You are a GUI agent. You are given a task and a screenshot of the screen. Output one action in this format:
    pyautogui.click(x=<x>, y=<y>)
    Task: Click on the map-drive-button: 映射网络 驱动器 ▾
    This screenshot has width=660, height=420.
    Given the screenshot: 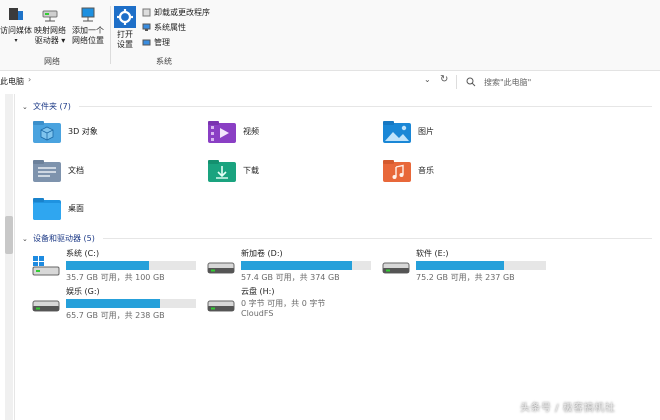 What is the action you would take?
    pyautogui.click(x=50, y=26)
    